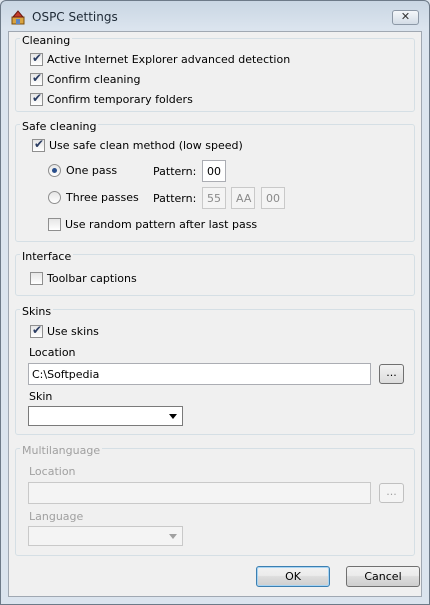  What do you see at coordinates (120, 99) in the screenshot?
I see `confirm-temp-folders-label: Confirm temporary folders` at bounding box center [120, 99].